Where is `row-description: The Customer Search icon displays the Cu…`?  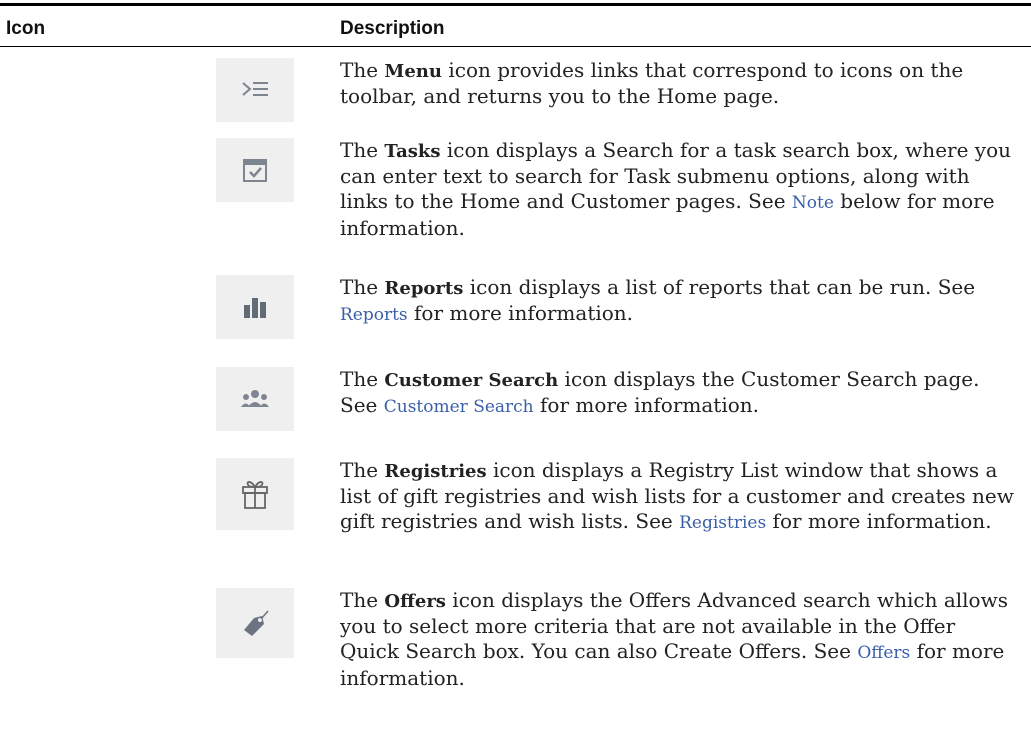
row-description: The Customer Search icon displays the Cu… is located at coordinates (660, 392).